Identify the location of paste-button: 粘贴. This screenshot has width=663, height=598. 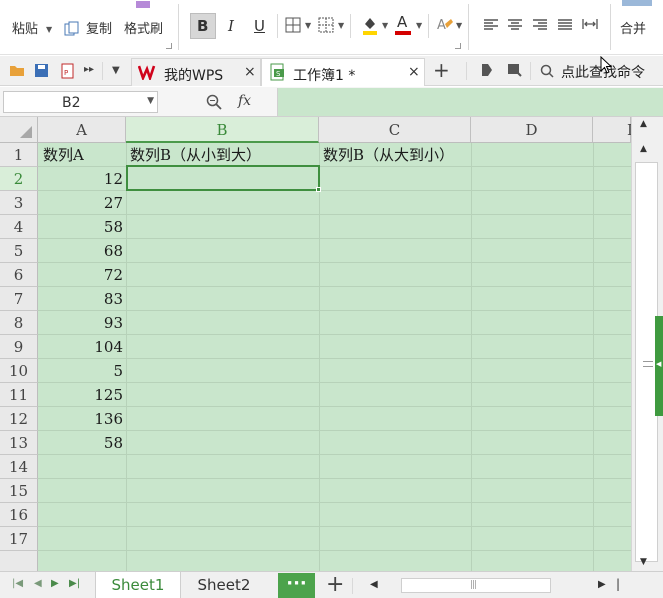
(25, 30).